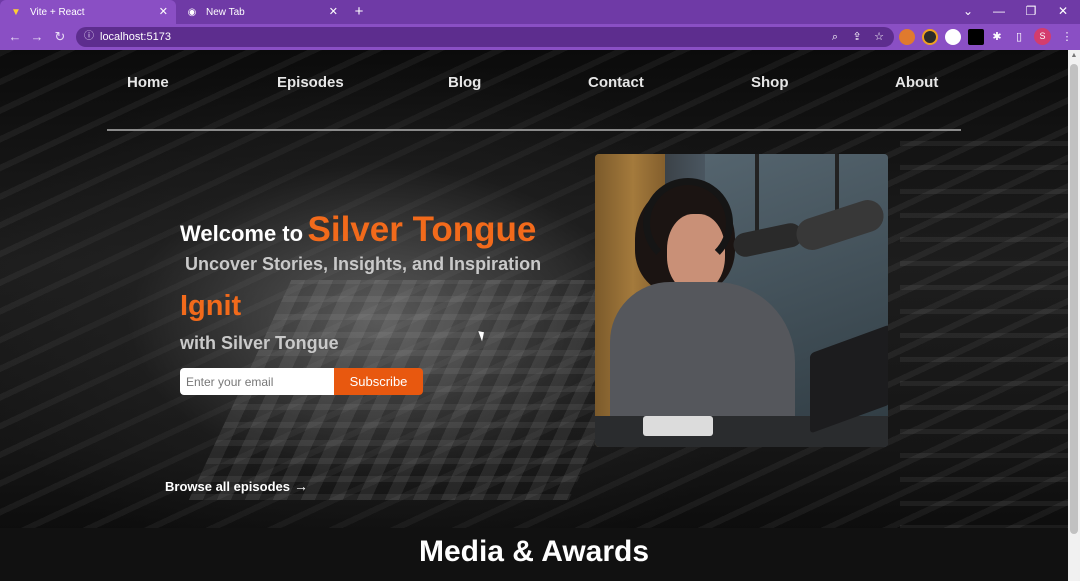 This screenshot has height=581, width=1080. What do you see at coordinates (89, 37) in the screenshot?
I see `site-info-icon: ⓘ` at bounding box center [89, 37].